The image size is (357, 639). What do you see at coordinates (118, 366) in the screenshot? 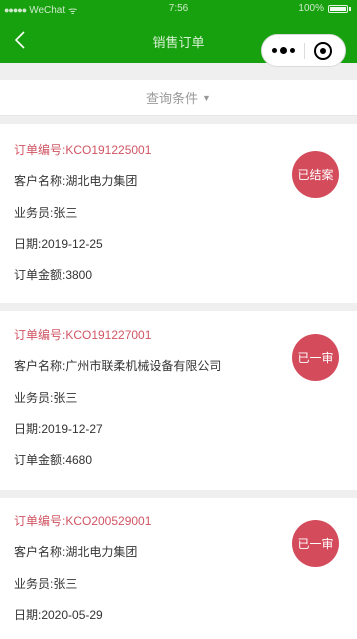
I see `customer-name: 客户名称:广州市联柔机械设备有限公司` at bounding box center [118, 366].